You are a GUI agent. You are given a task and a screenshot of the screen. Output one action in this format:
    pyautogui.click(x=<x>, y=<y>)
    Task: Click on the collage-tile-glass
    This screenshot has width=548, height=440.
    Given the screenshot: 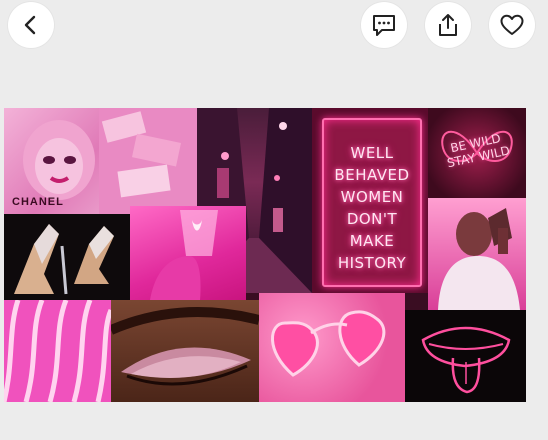 What is the action you would take?
    pyautogui.click(x=188, y=253)
    